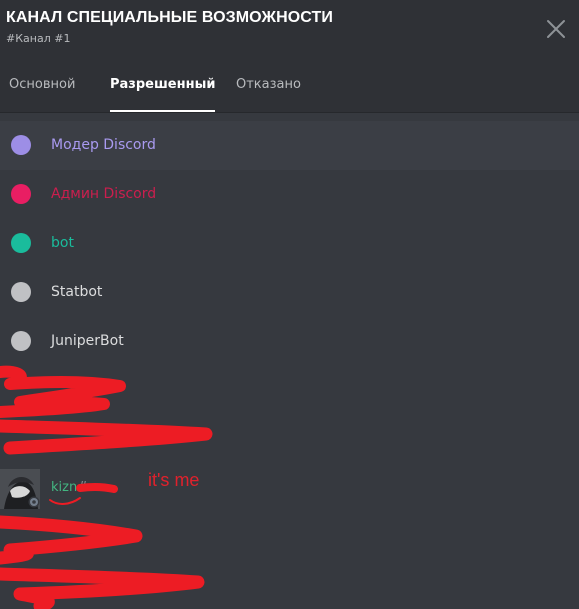 The width and height of the screenshot is (579, 609). I want to click on channel-subtitle: #Канал #1, so click(38, 38).